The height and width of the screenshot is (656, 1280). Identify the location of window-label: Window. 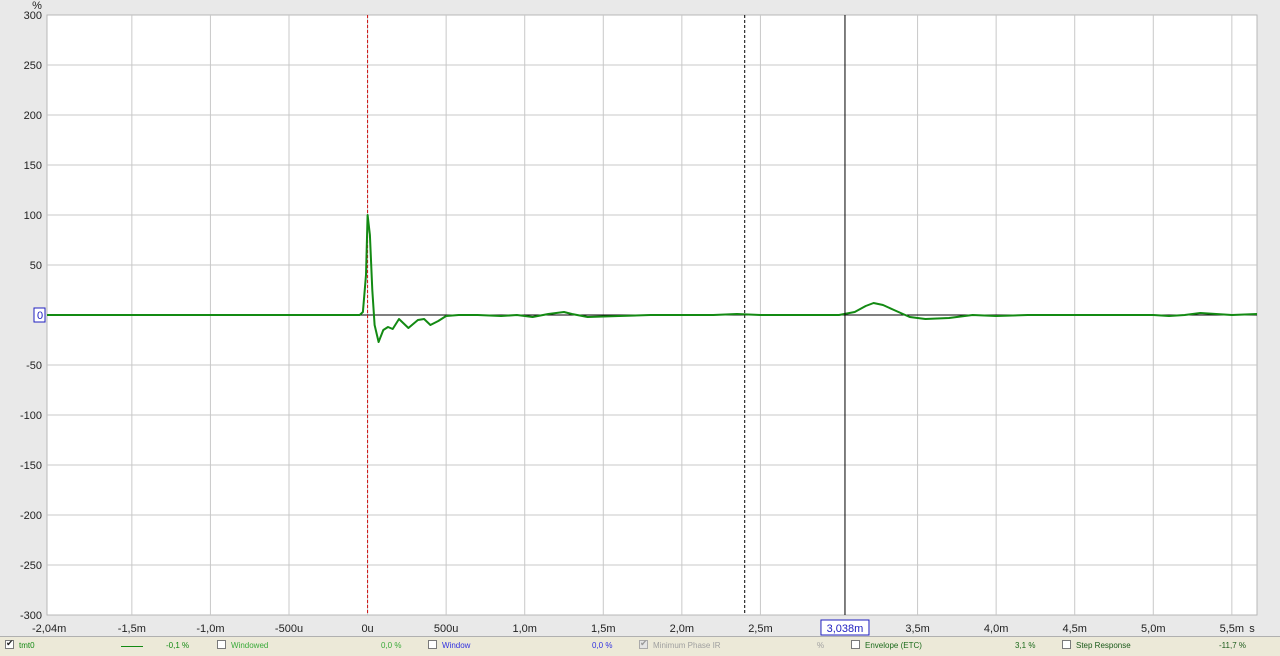
(456, 645).